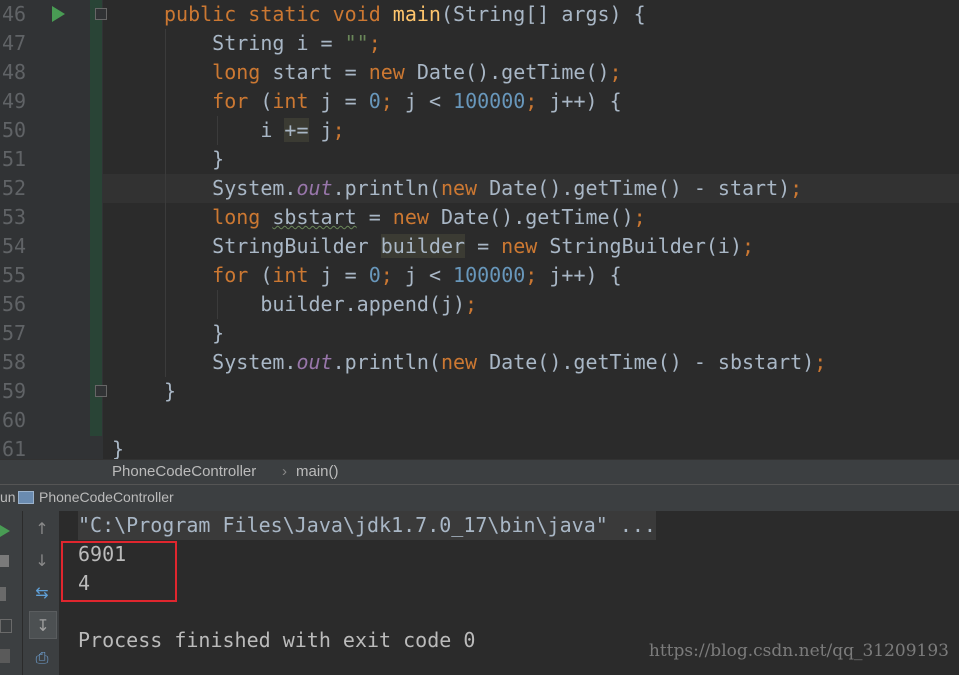 This screenshot has height=675, width=959. What do you see at coordinates (356, 43) in the screenshot?
I see `code-token: ""` at bounding box center [356, 43].